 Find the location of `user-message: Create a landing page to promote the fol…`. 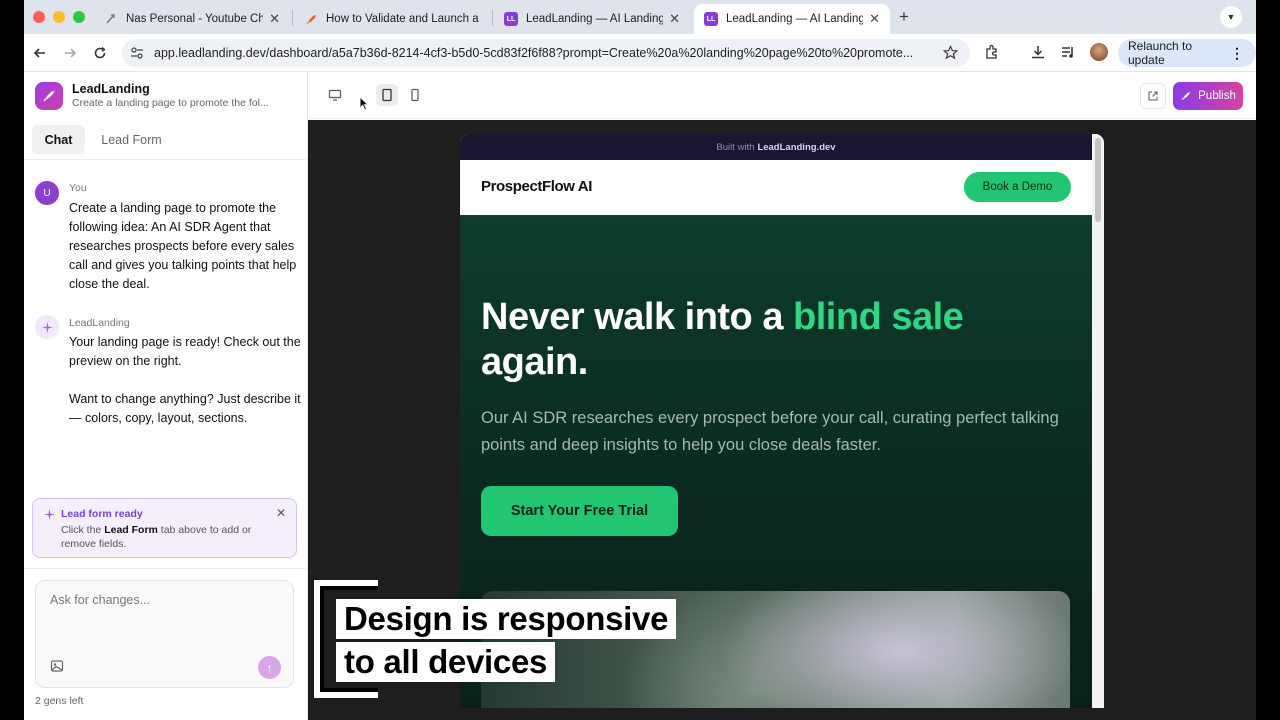

user-message: Create a landing page to promote the fol… is located at coordinates (183, 246).